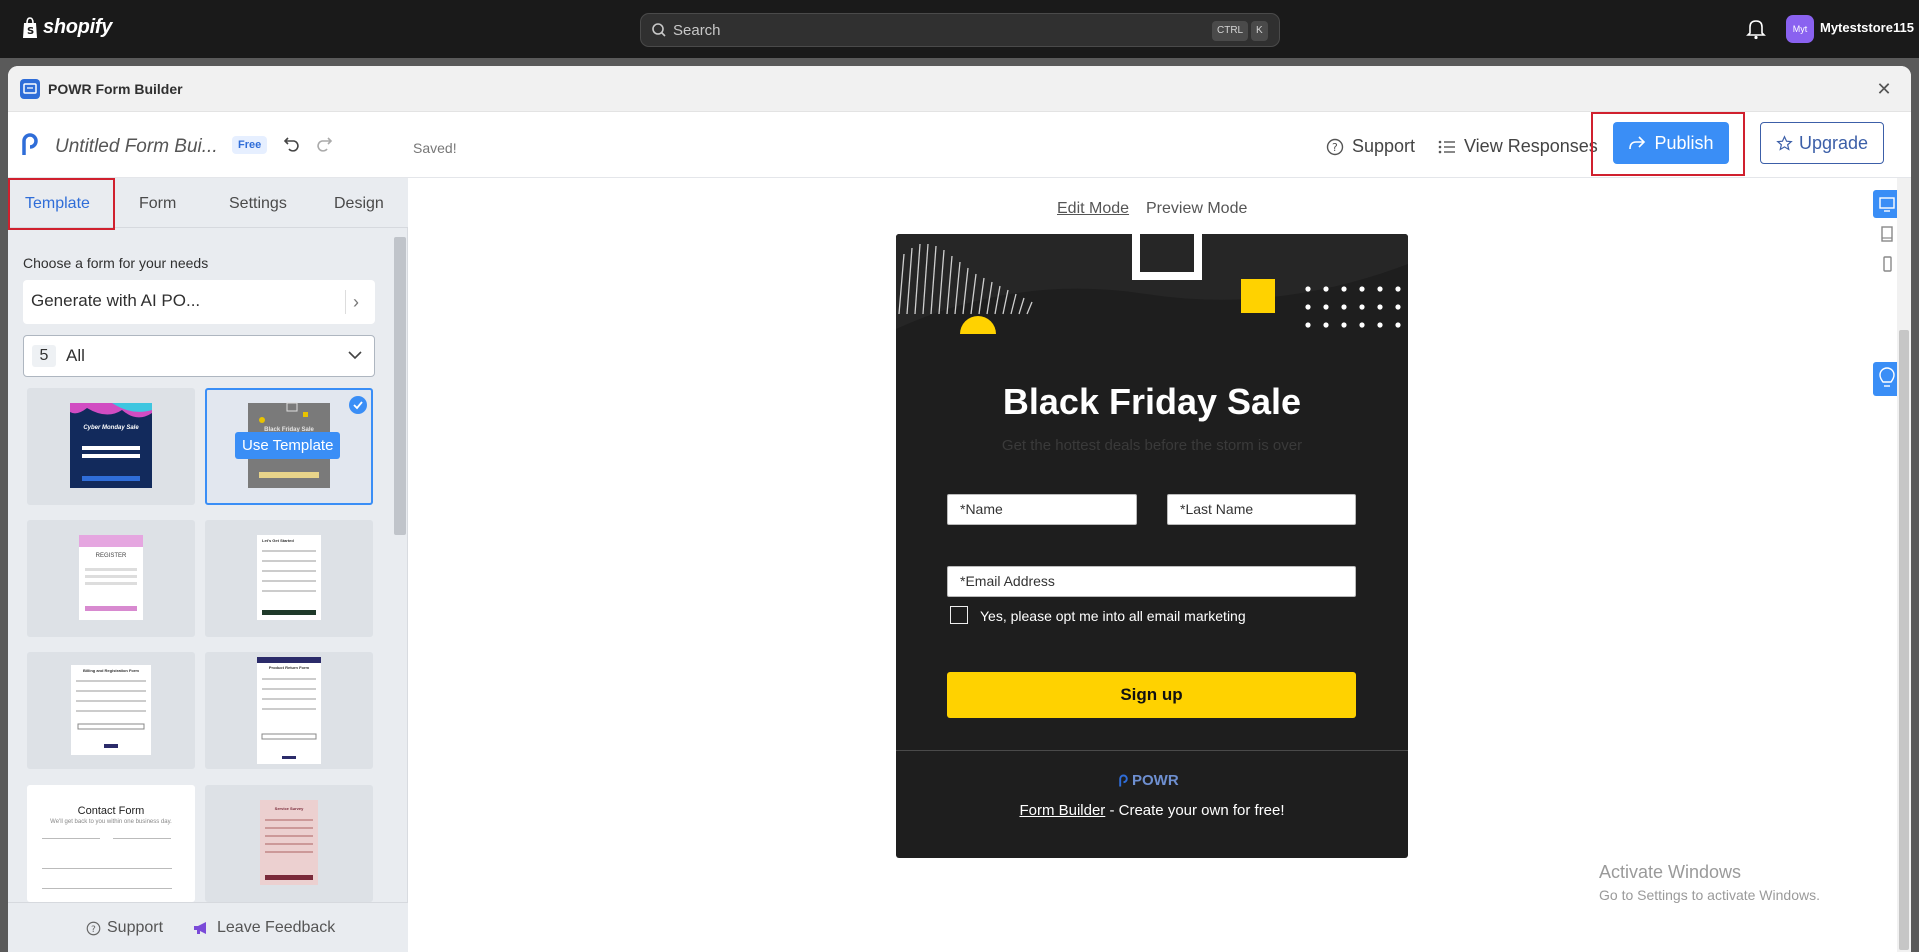 The height and width of the screenshot is (952, 1919). Describe the element at coordinates (1152, 284) in the screenshot. I see `form-header-artwork` at that location.